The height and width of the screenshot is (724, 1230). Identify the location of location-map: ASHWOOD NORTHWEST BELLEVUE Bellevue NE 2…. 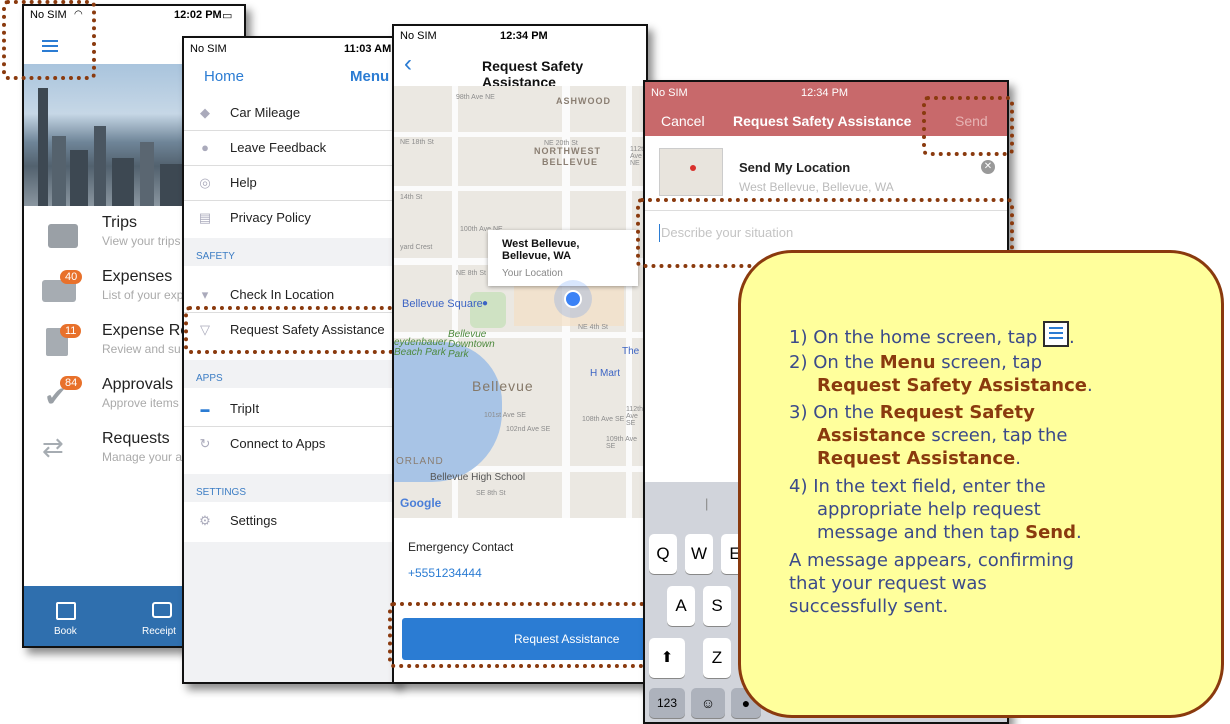
(520, 302).